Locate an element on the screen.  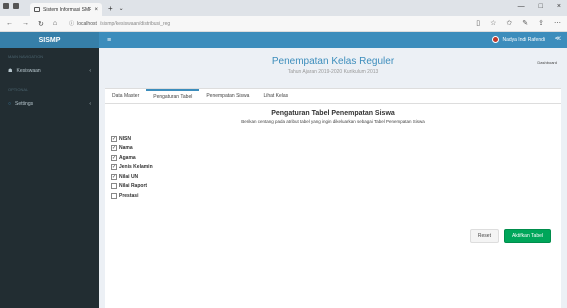
new-tab-icon: + is located at coordinates (110, 8).